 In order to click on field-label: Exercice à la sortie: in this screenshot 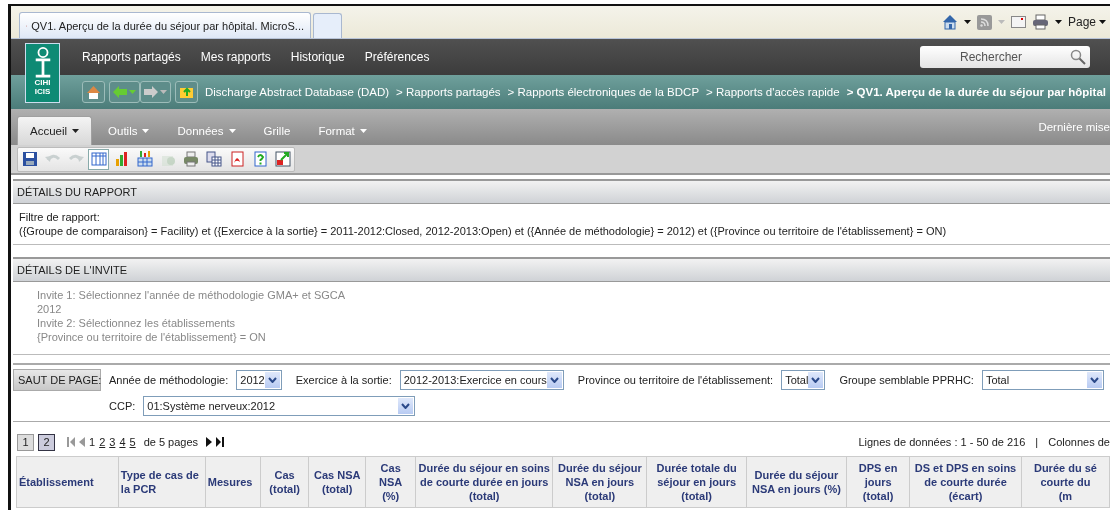, I will do `click(343, 380)`.